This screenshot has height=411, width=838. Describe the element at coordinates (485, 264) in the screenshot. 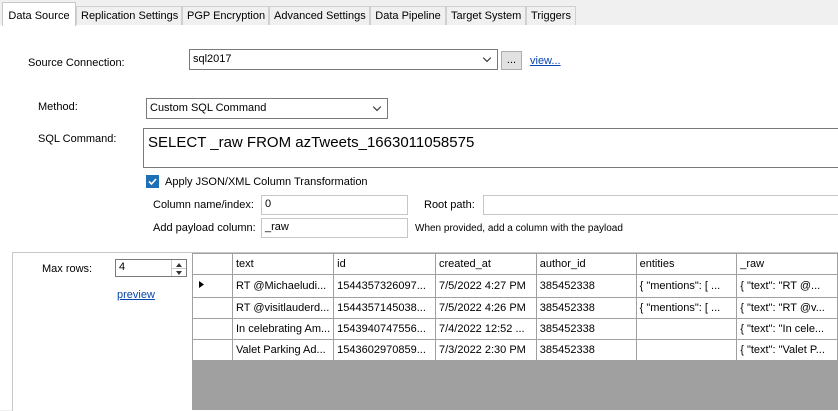

I see `column-header: created_at` at that location.